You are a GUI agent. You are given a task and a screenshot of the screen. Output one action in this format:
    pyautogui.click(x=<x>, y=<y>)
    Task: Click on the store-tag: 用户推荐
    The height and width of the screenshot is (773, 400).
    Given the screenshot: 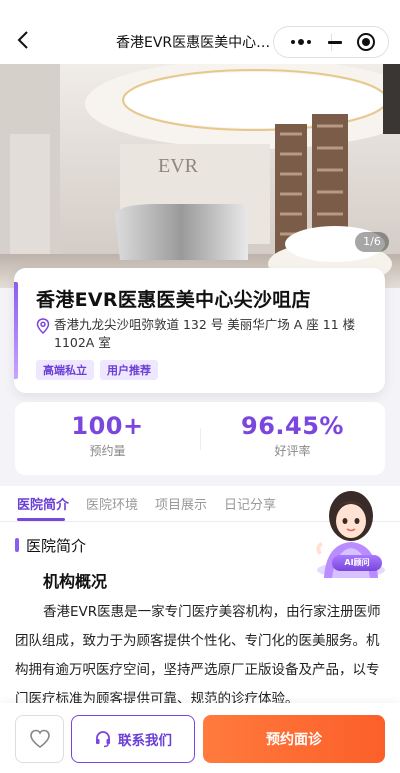 What is the action you would take?
    pyautogui.click(x=129, y=370)
    